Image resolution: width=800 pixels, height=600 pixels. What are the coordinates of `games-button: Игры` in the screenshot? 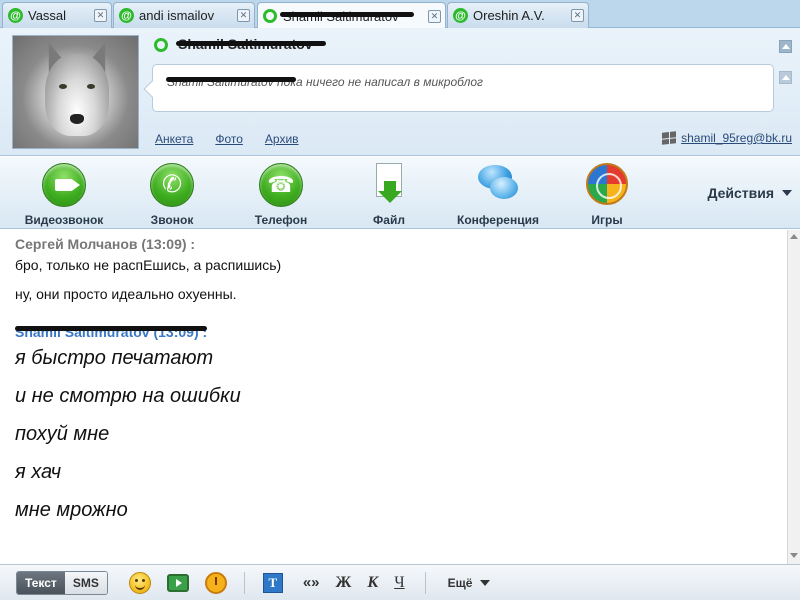 It's located at (607, 195).